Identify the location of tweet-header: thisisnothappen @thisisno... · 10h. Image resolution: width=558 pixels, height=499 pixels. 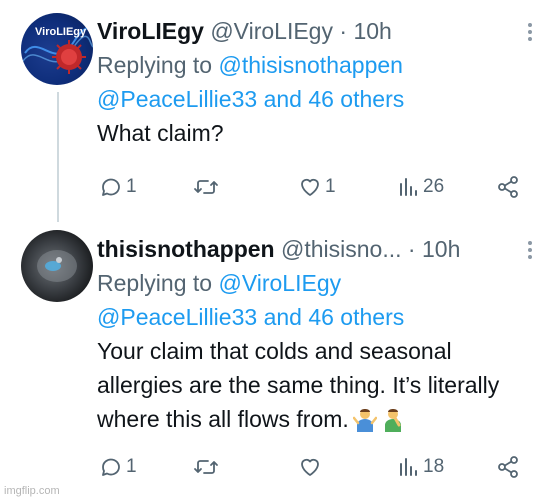
(317, 249).